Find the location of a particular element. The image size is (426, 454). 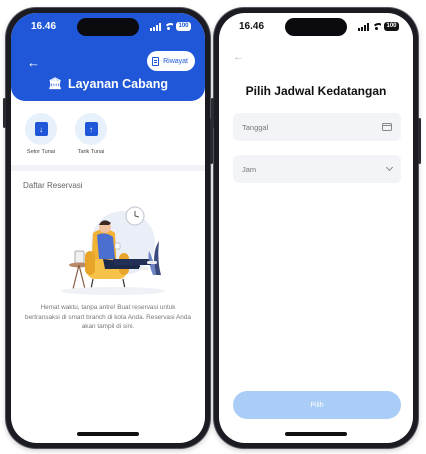

service-icon-circle: ↓ is located at coordinates (41, 129).